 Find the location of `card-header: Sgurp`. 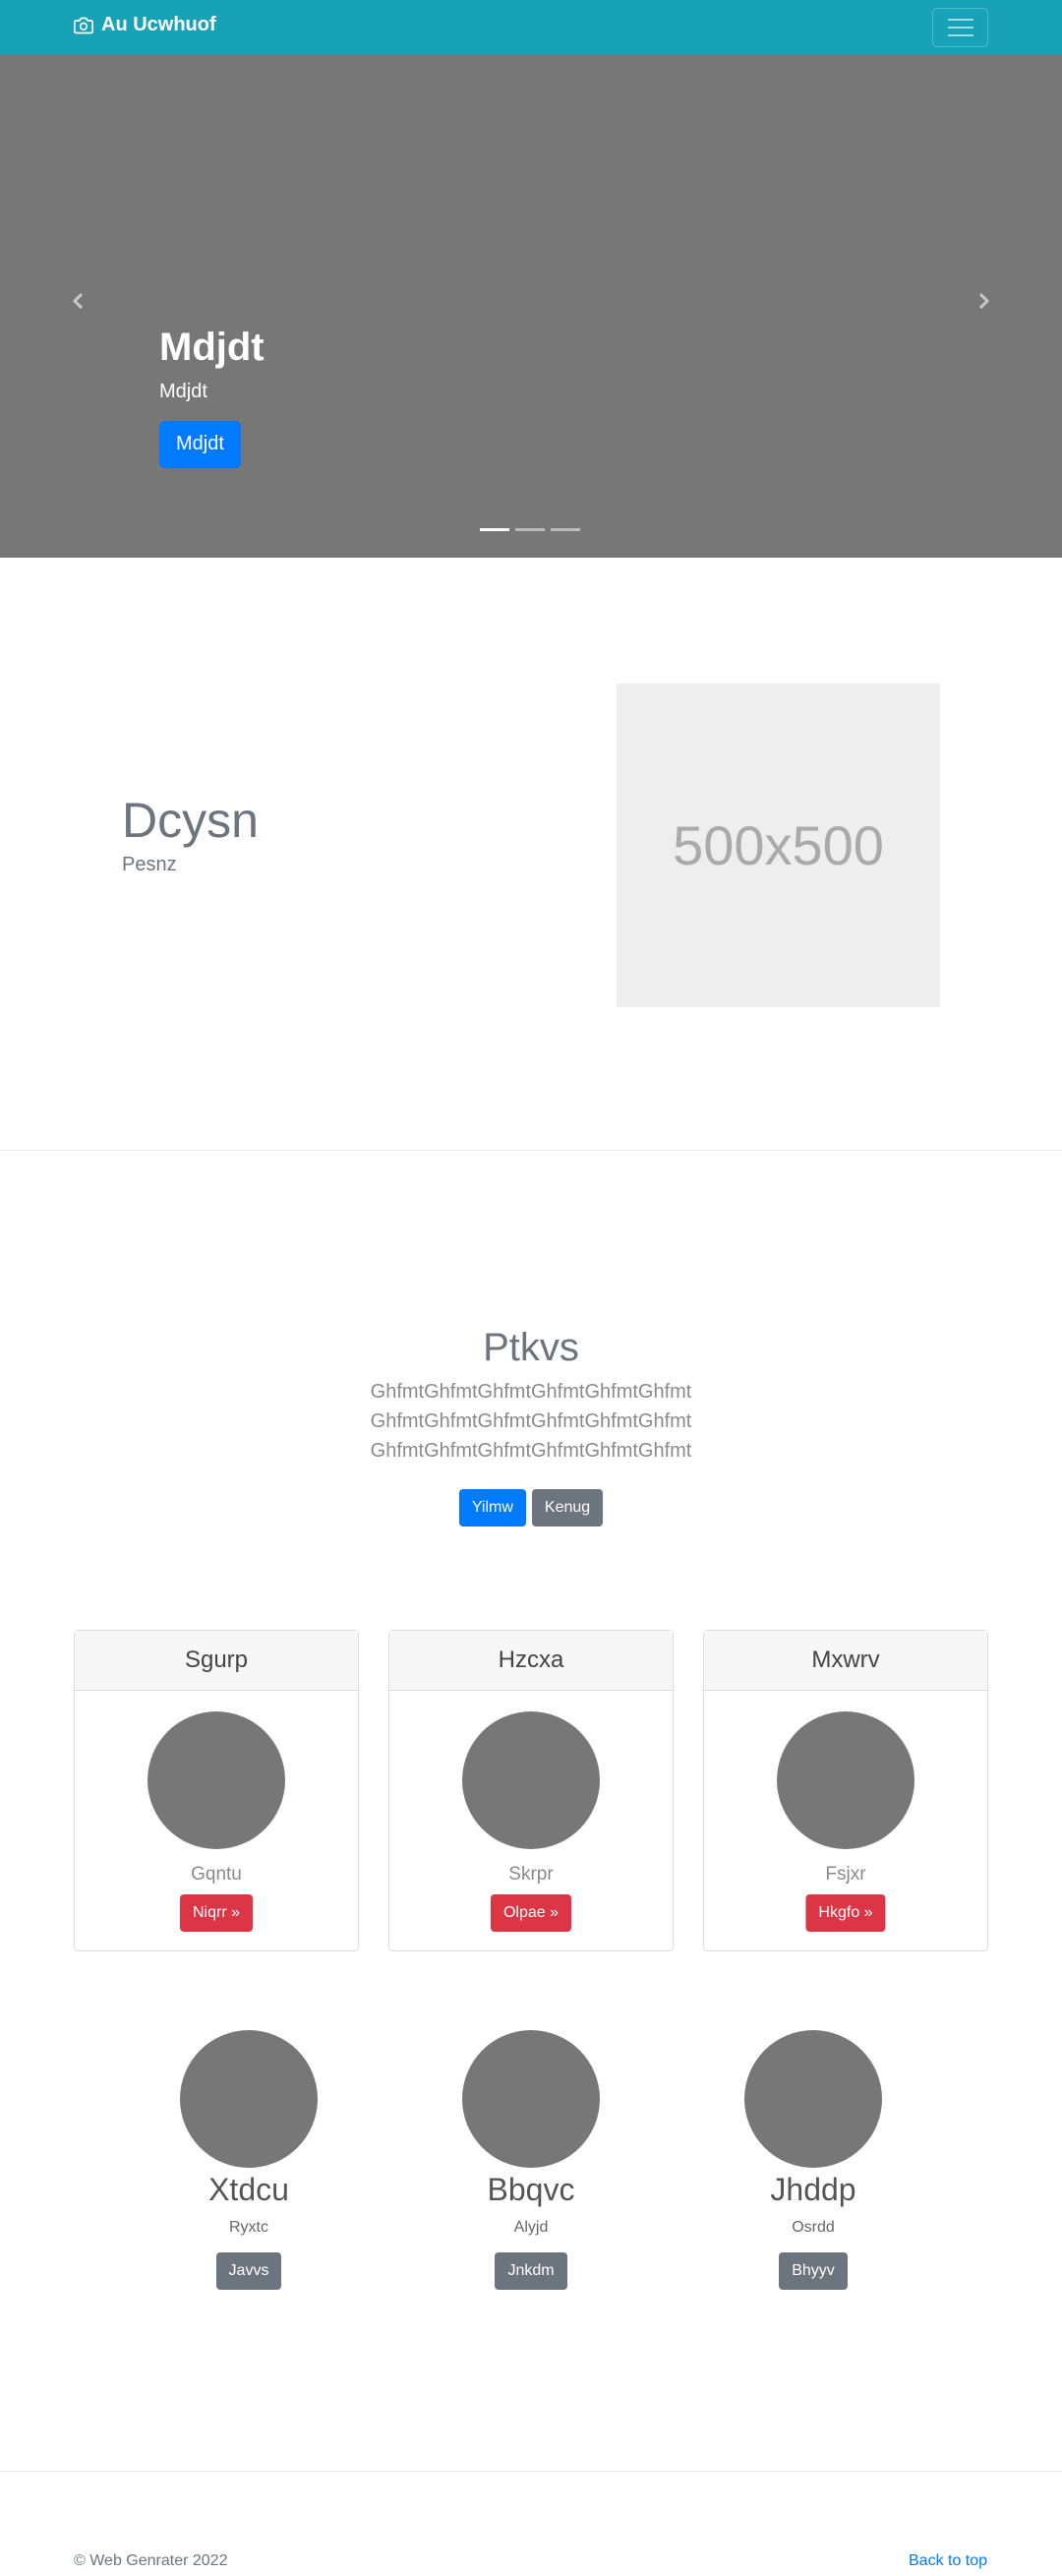

card-header: Sgurp is located at coordinates (216, 1661).